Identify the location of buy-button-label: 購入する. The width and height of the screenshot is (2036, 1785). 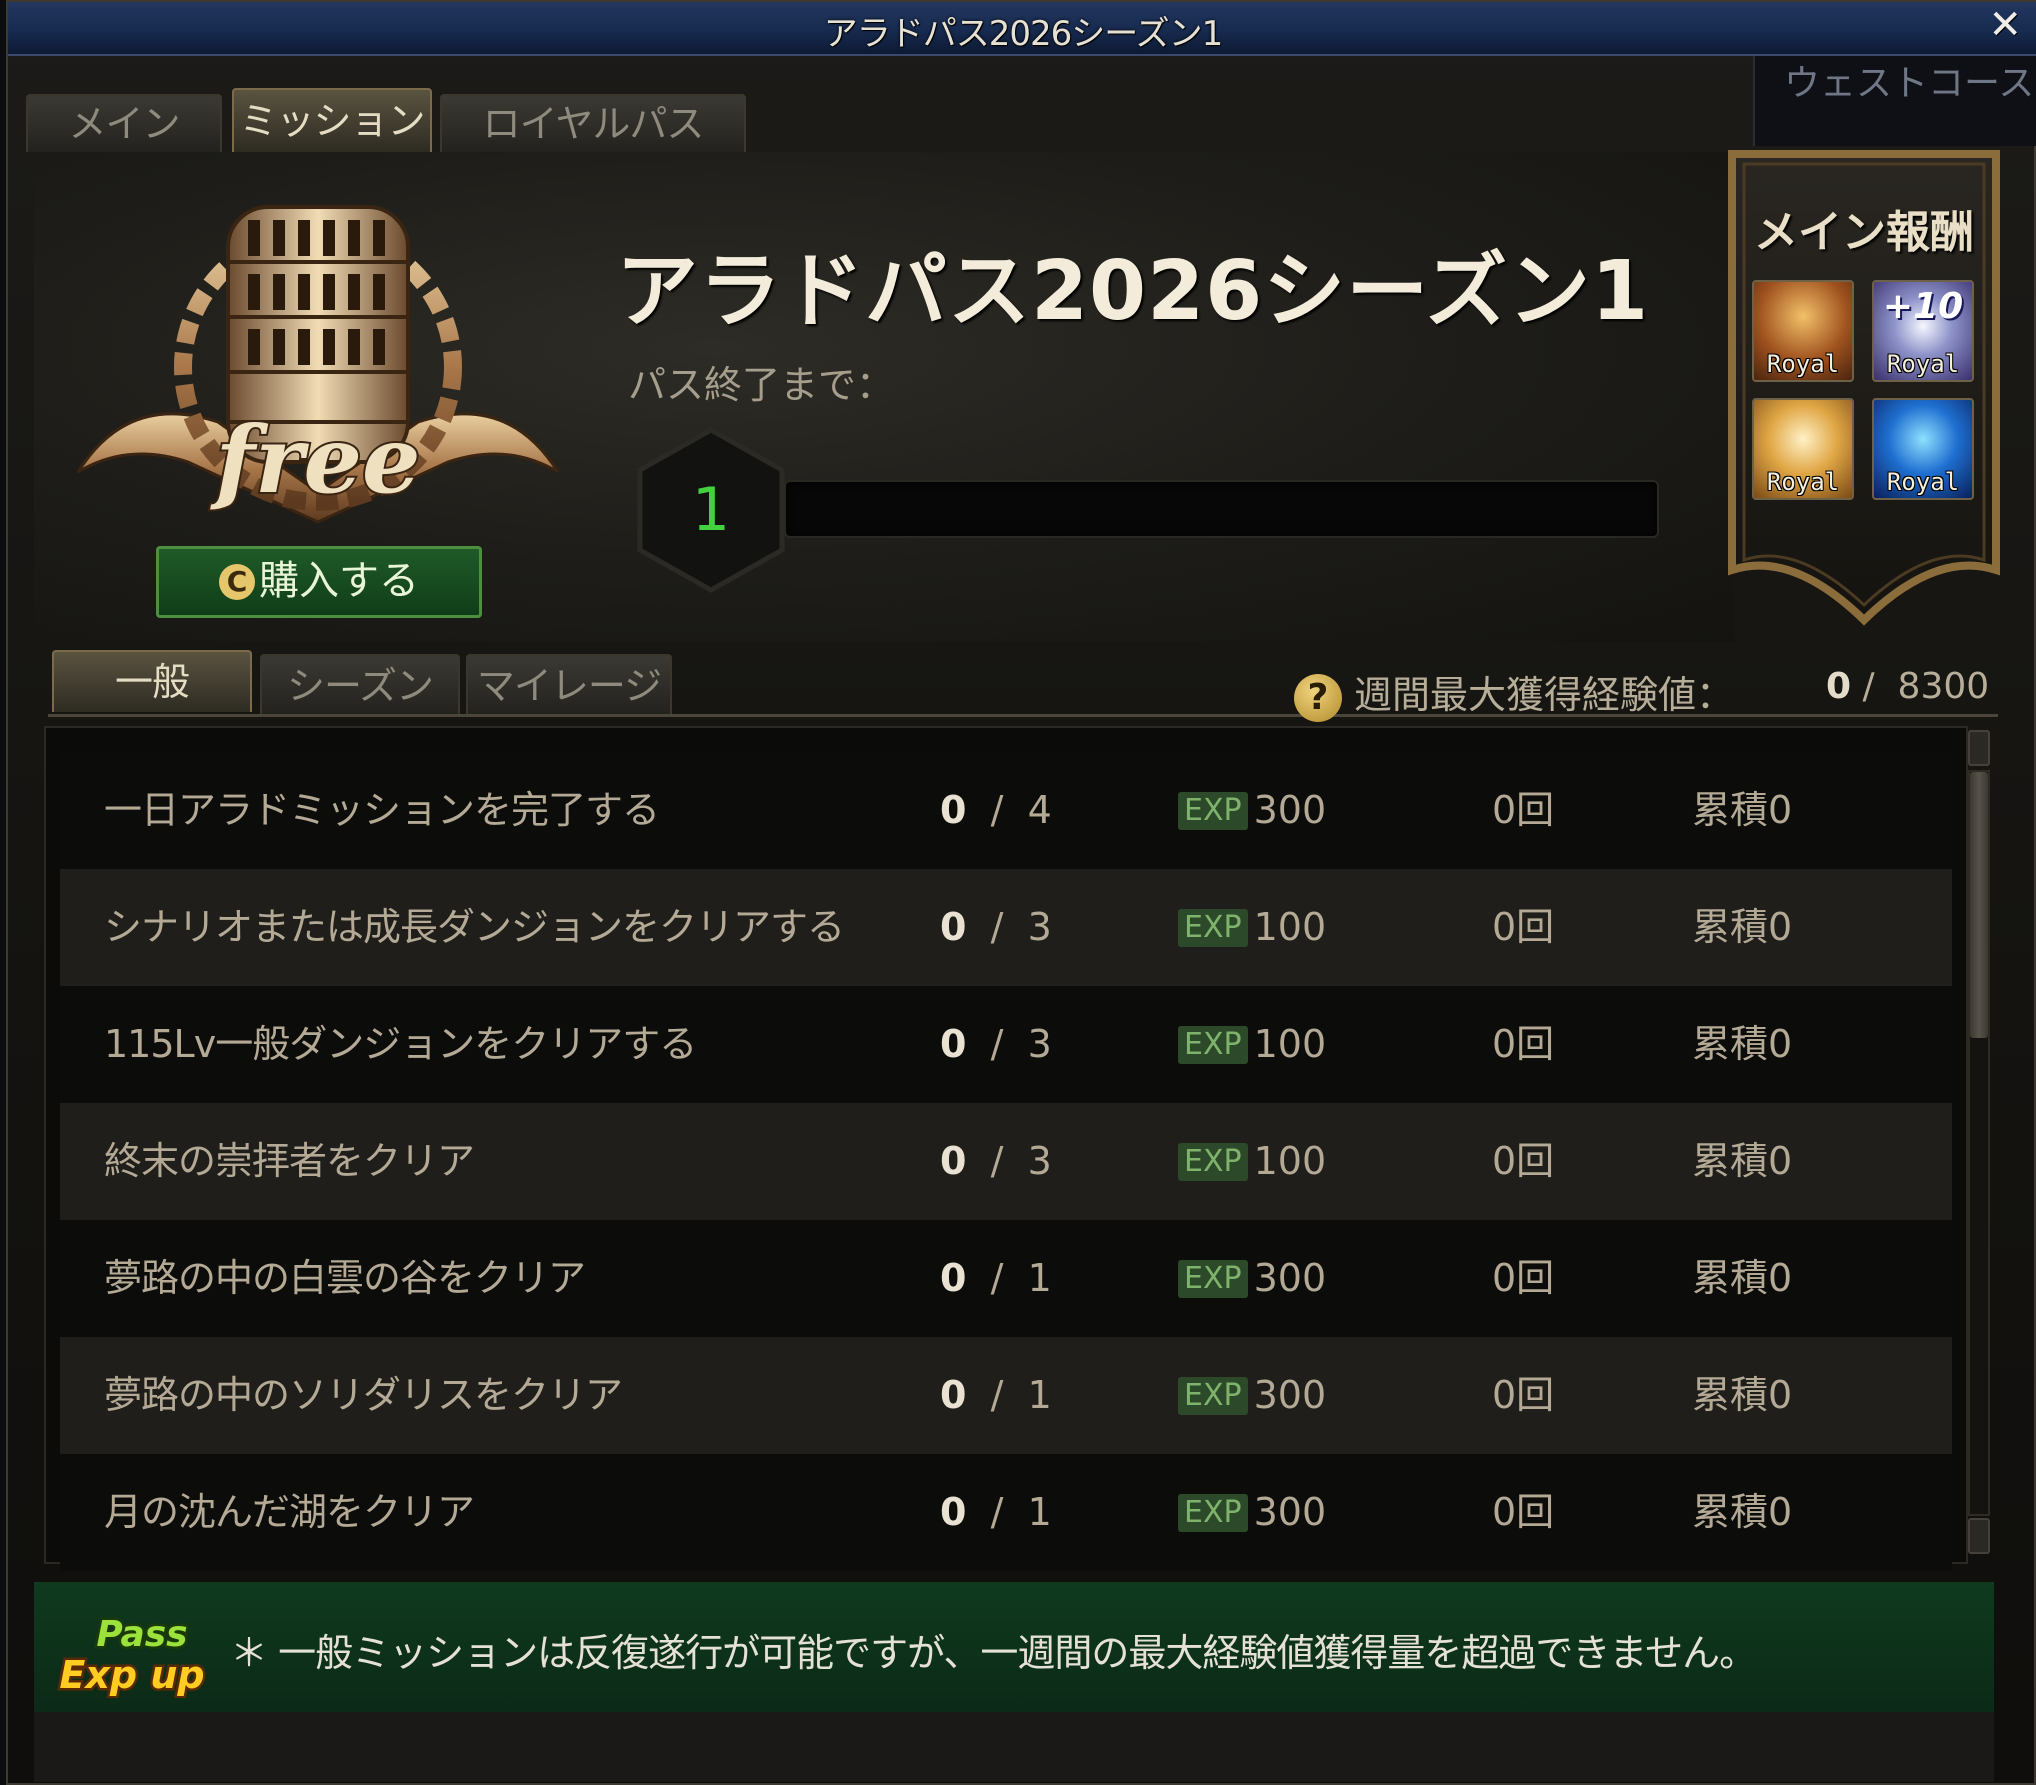
(339, 581).